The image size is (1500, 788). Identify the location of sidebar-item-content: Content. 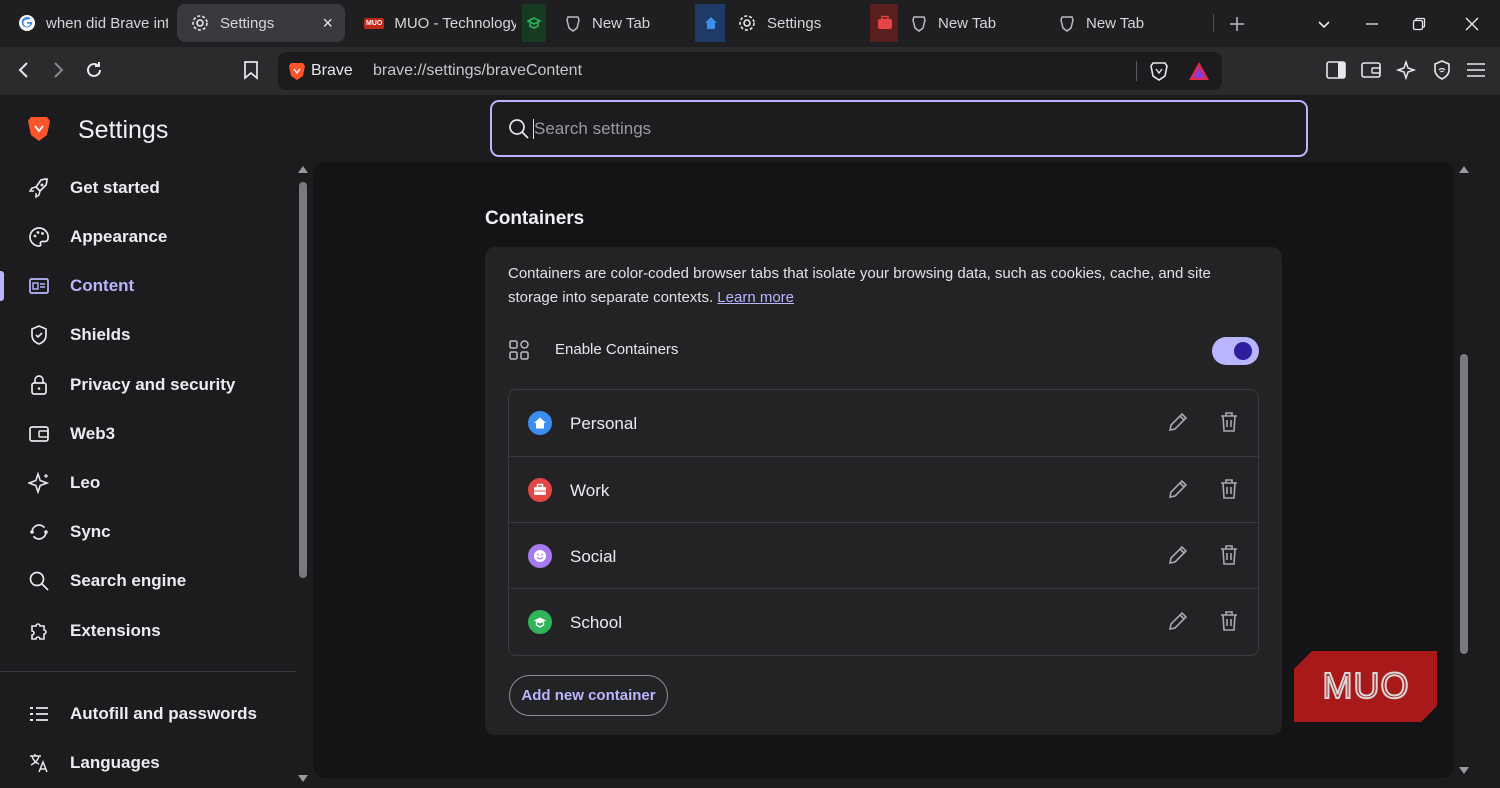
(148, 286).